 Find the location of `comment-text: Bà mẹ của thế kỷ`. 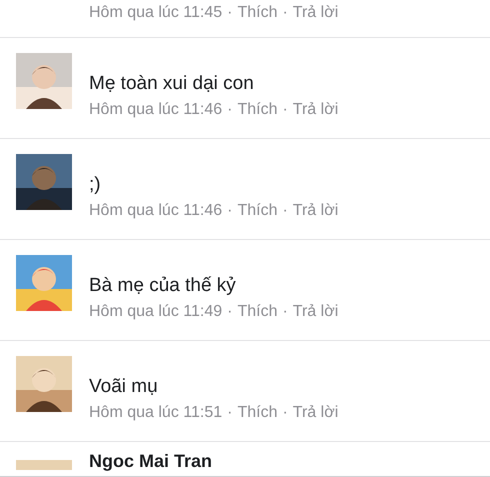

comment-text: Bà mẹ của thế kỷ is located at coordinates (163, 286).